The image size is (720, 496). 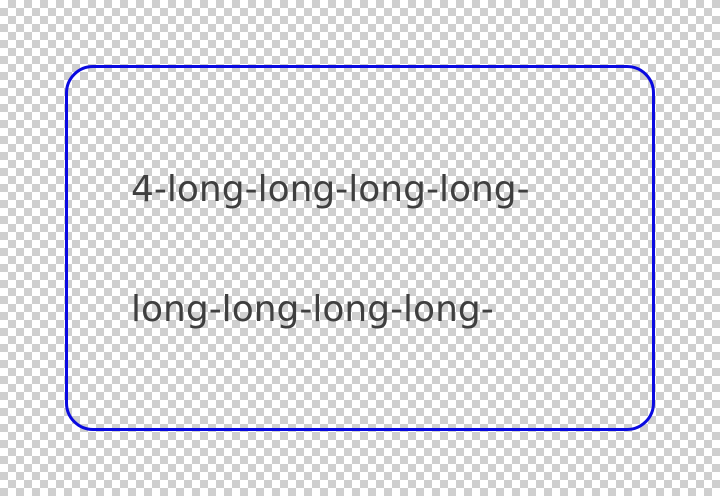 What do you see at coordinates (312, 309) in the screenshot?
I see `text-line-2: long-long-long-long-` at bounding box center [312, 309].